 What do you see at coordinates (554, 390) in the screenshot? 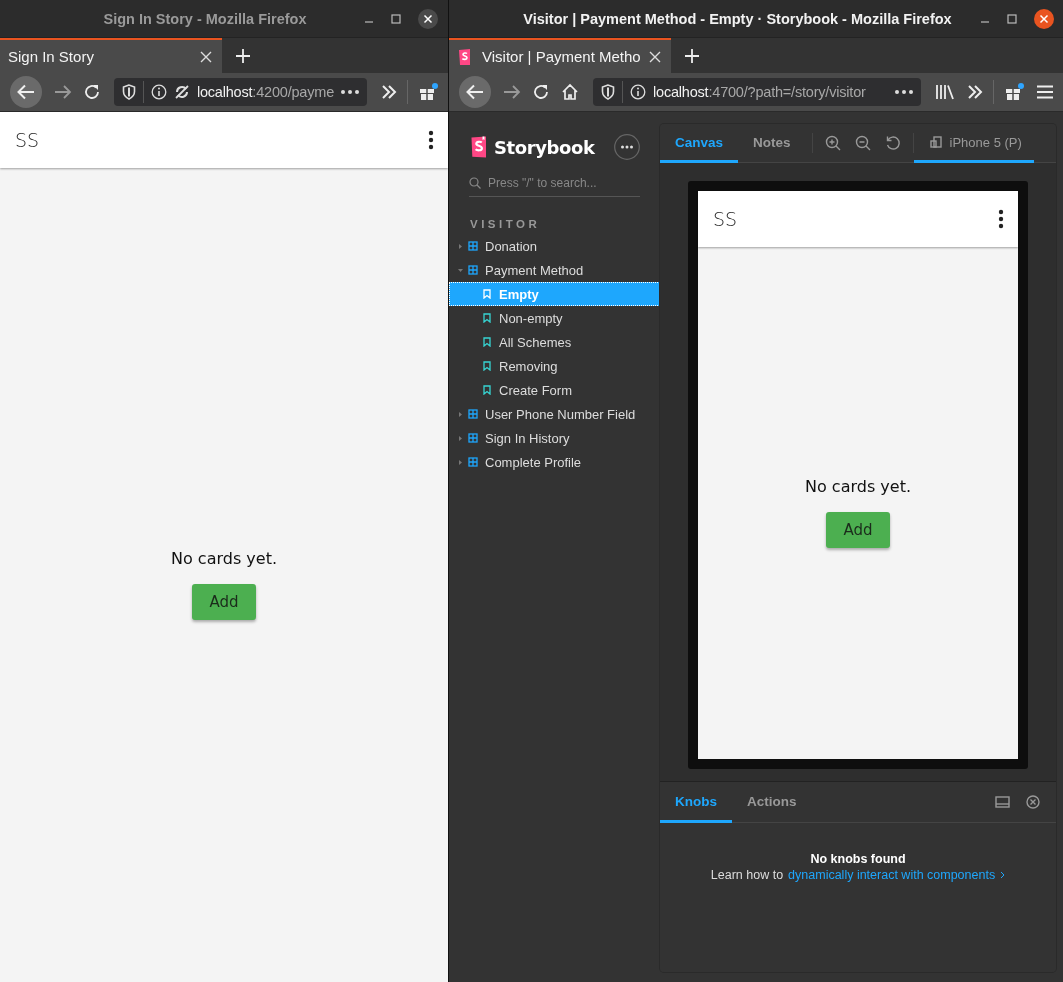
I see `tree-story-item: Create Form` at bounding box center [554, 390].